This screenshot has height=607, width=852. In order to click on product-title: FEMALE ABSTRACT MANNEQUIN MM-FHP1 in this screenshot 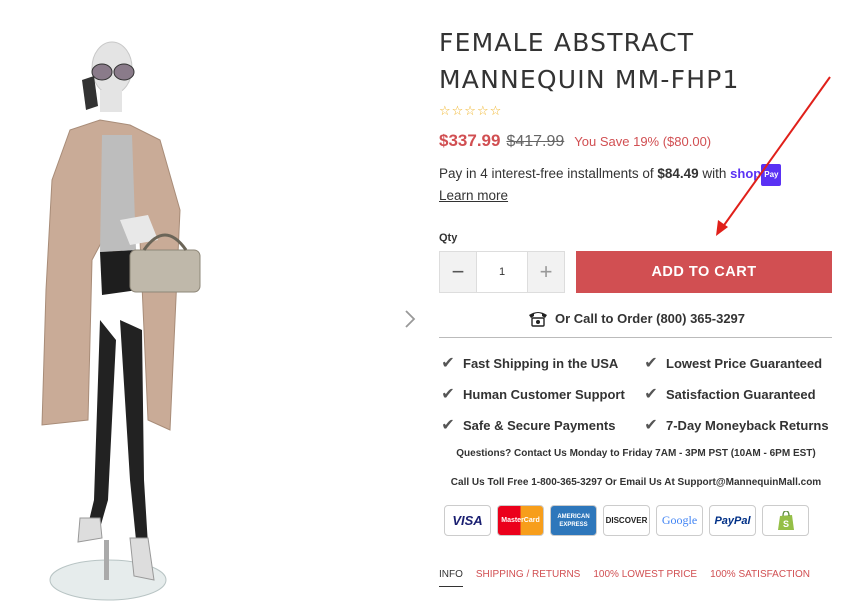, I will do `click(636, 61)`.